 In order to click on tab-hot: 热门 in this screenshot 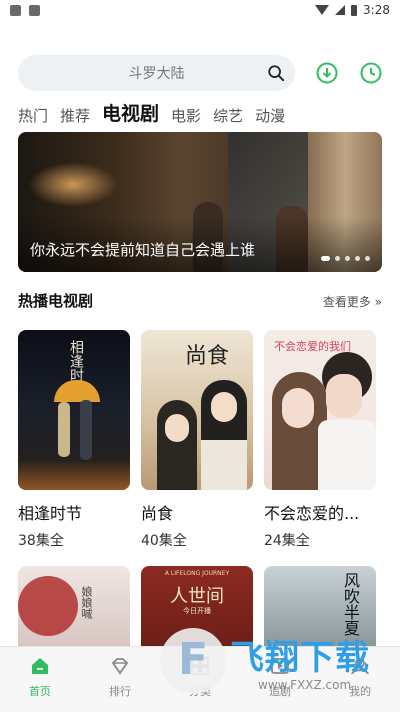, I will do `click(33, 115)`.